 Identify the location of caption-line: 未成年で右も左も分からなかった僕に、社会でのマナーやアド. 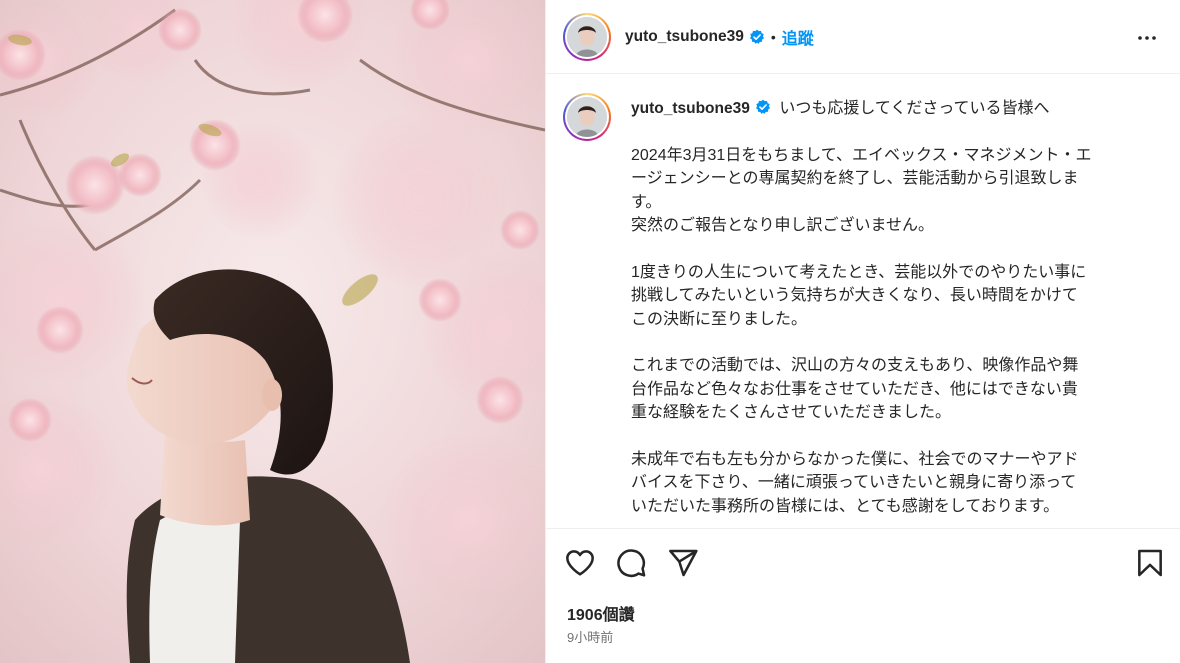
(855, 459).